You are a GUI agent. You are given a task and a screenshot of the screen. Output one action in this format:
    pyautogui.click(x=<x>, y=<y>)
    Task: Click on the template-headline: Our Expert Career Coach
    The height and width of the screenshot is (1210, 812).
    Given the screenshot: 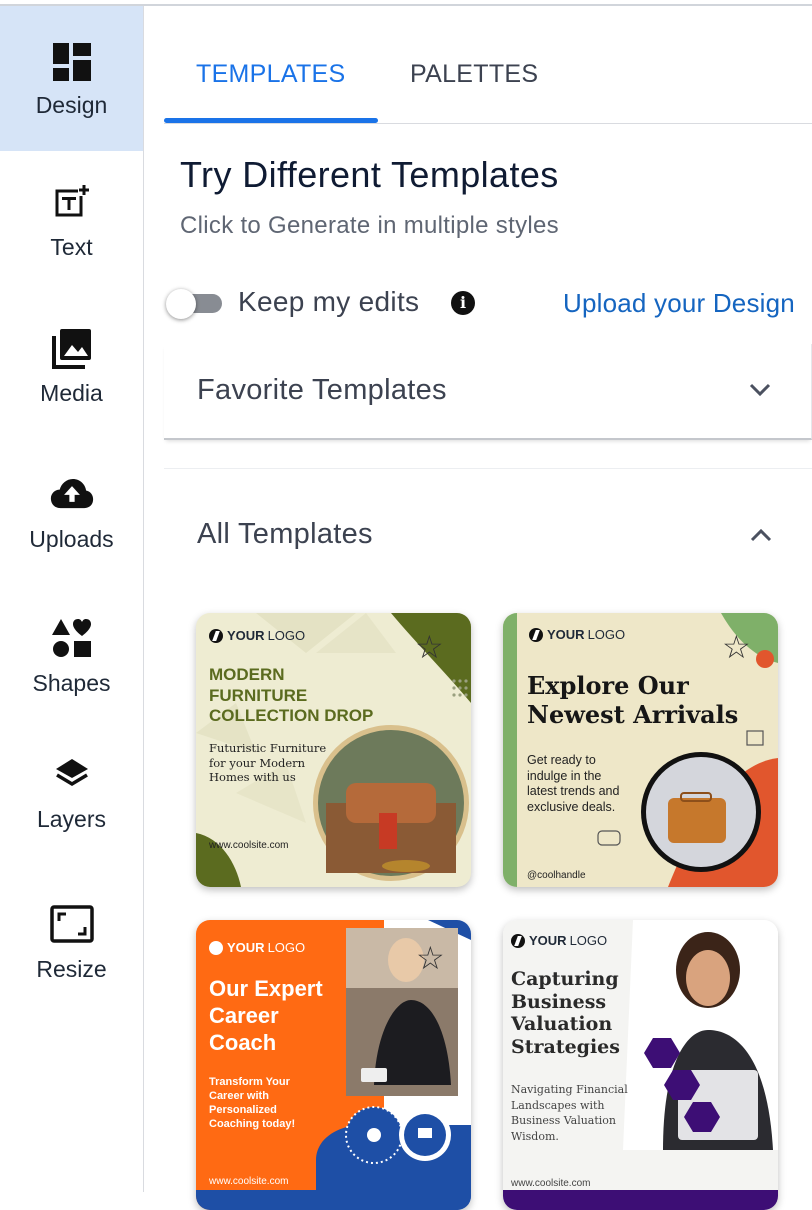 What is the action you would take?
    pyautogui.click(x=266, y=1015)
    